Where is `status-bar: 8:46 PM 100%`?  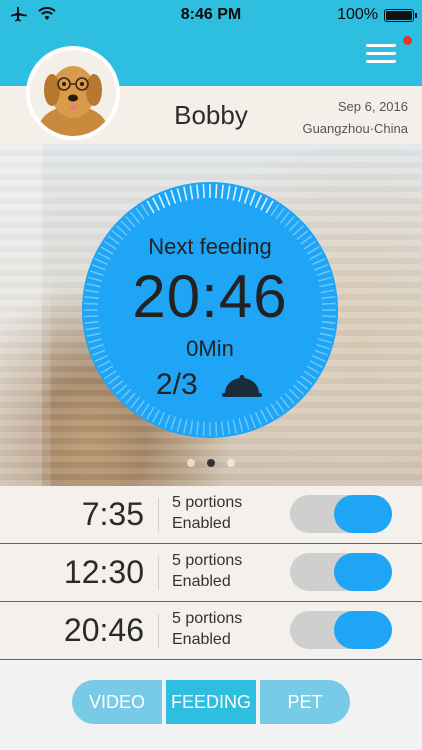 status-bar: 8:46 PM 100% is located at coordinates (211, 15).